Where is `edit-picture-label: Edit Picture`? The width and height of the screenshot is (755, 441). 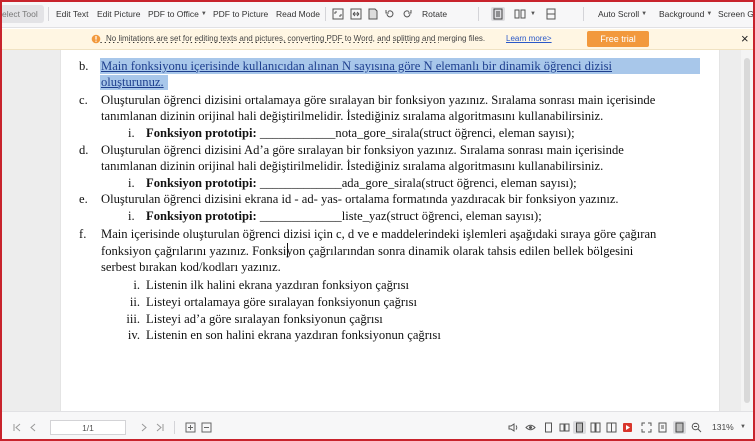 edit-picture-label: Edit Picture is located at coordinates (119, 14).